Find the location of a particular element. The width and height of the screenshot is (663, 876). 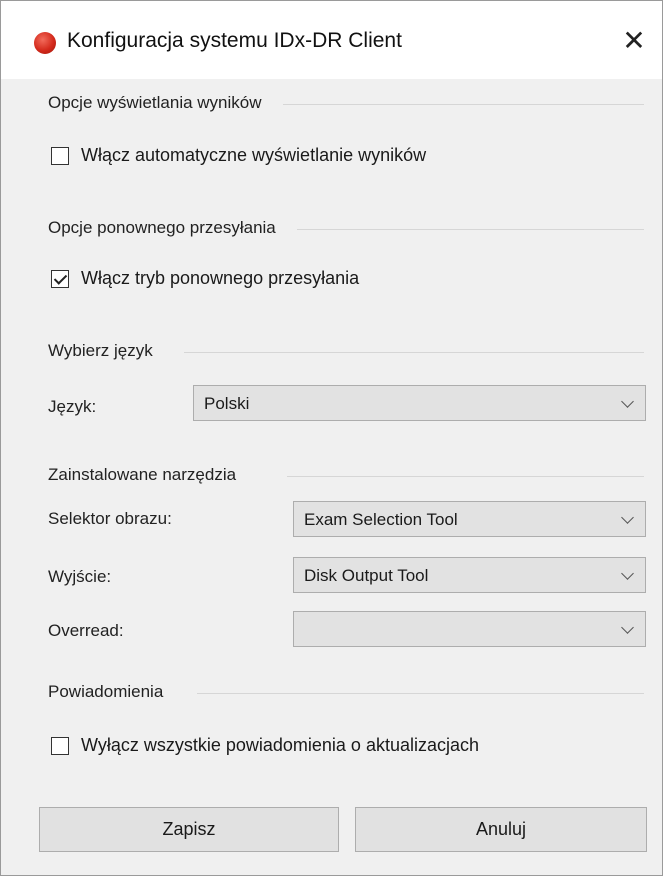

image-selector-label: Selektor obrazu: is located at coordinates (110, 518).